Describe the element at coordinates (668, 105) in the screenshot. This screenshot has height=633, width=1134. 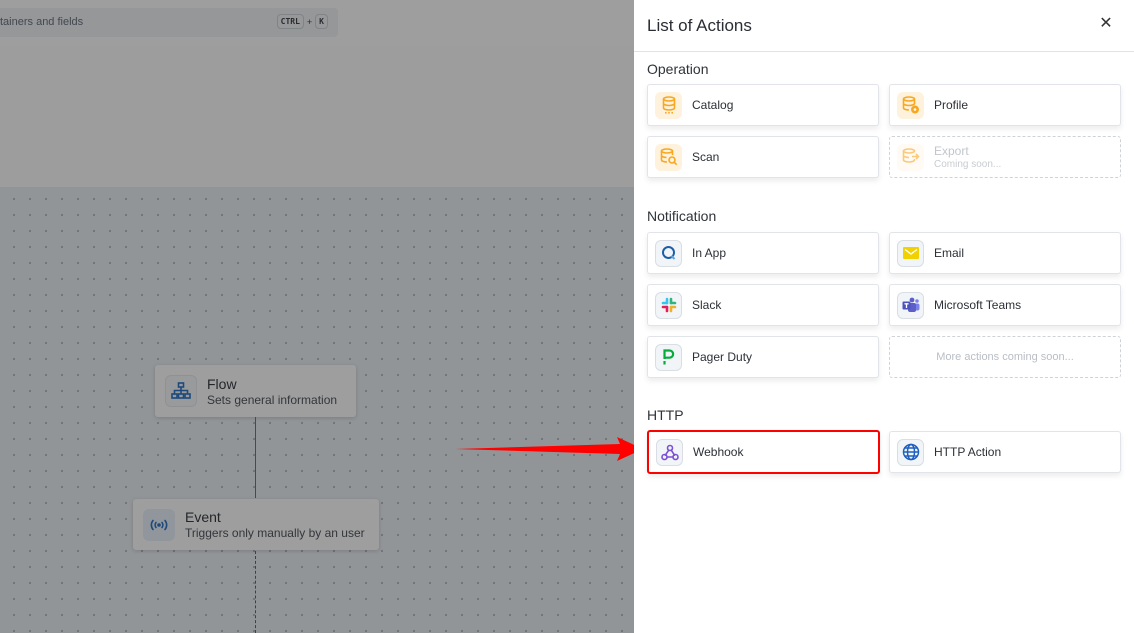
I see `database-icon` at that location.